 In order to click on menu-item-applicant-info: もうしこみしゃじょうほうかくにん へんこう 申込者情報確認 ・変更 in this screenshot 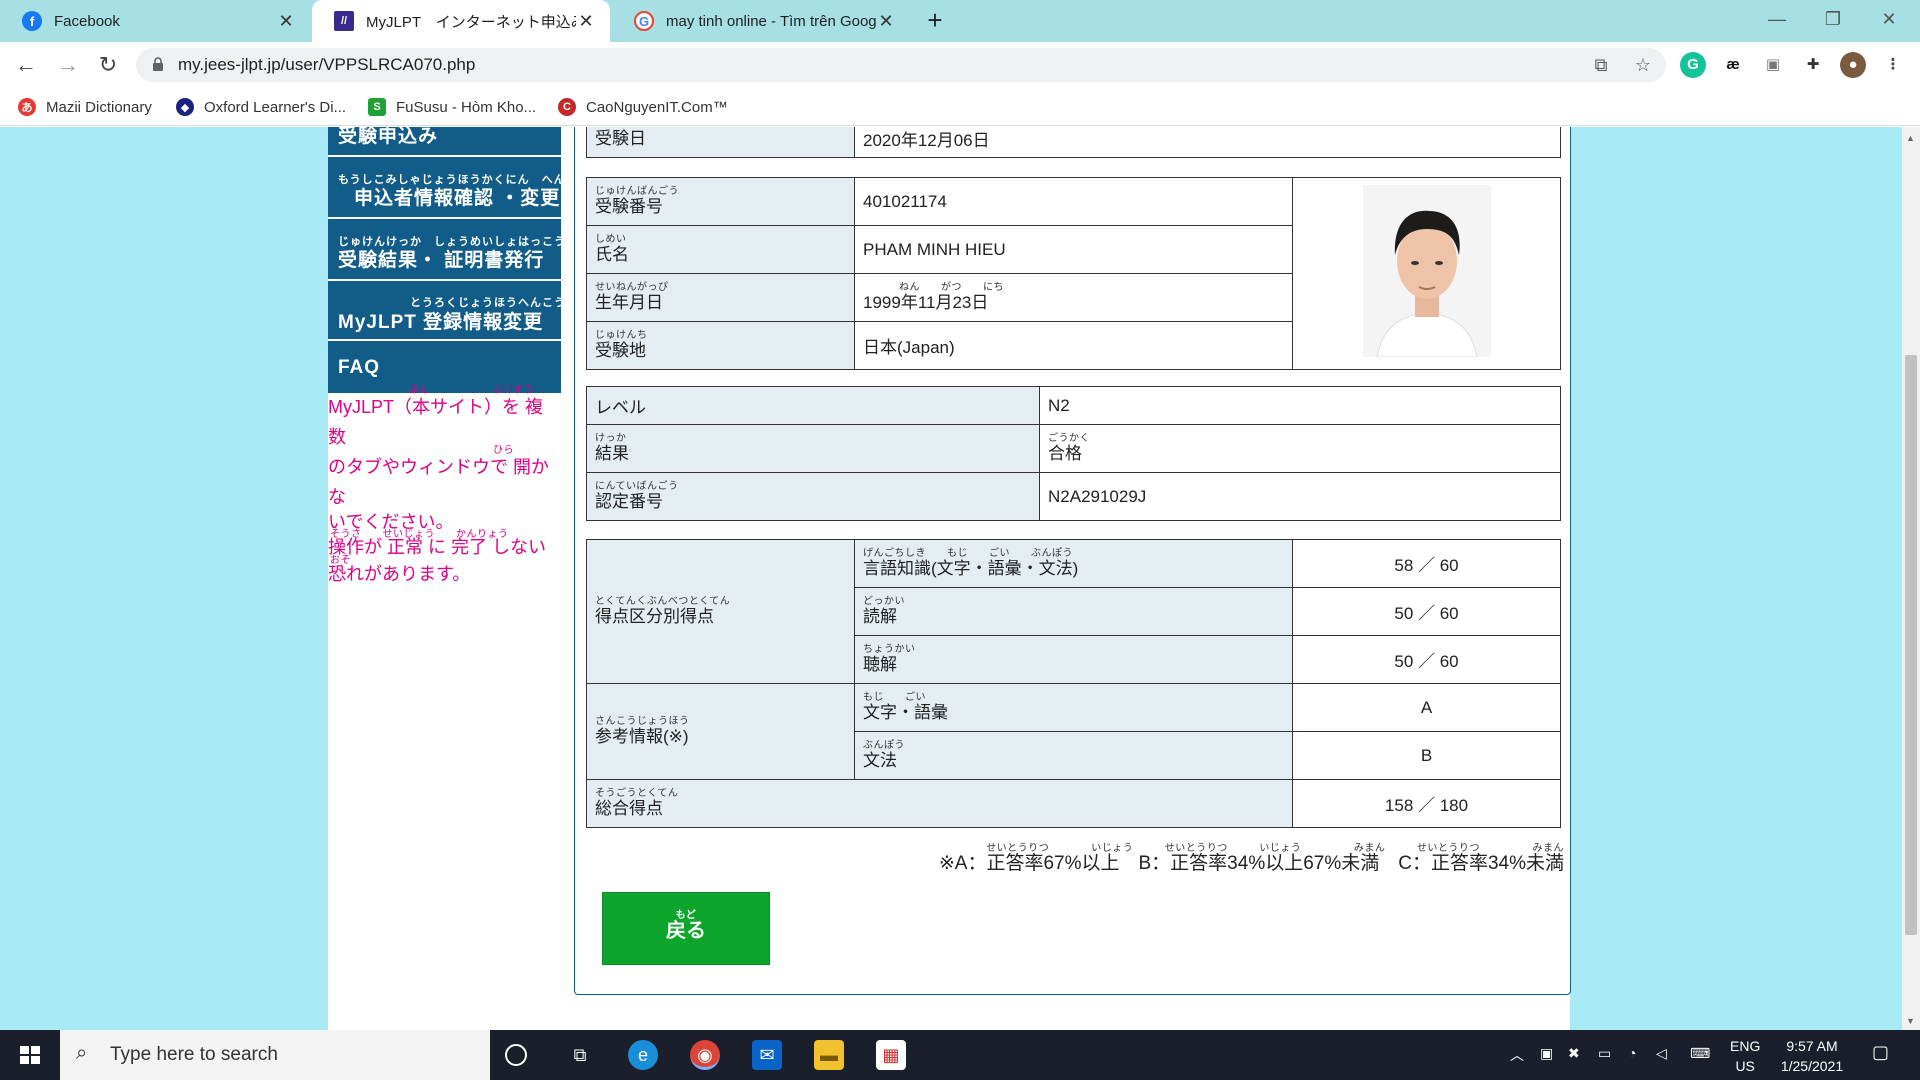, I will do `click(458, 188)`.